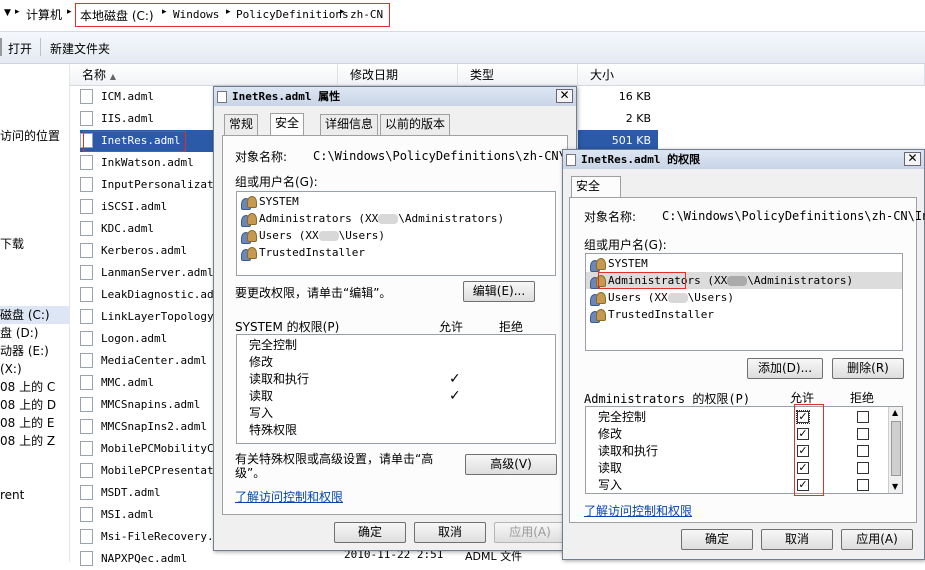  Describe the element at coordinates (27, 423) in the screenshot. I see `nav-item: 08 上的 E` at that location.